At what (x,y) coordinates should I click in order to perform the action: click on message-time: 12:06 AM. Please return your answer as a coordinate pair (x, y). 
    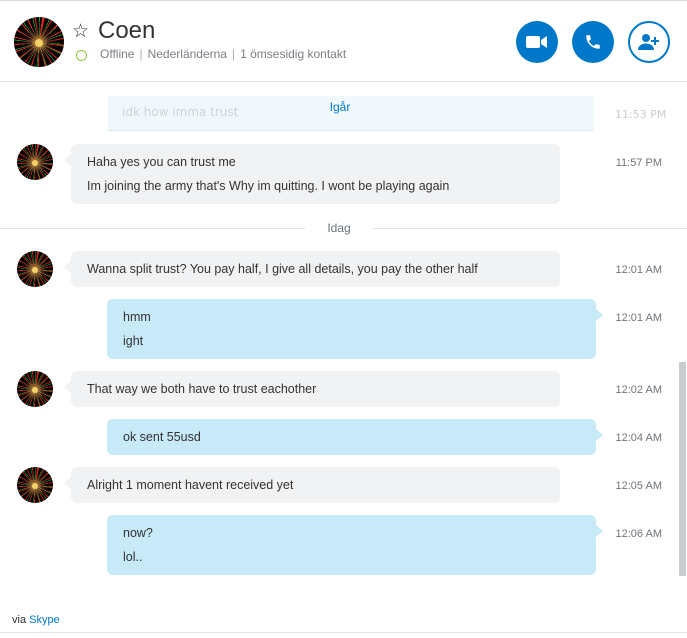
    Looking at the image, I should click on (638, 534).